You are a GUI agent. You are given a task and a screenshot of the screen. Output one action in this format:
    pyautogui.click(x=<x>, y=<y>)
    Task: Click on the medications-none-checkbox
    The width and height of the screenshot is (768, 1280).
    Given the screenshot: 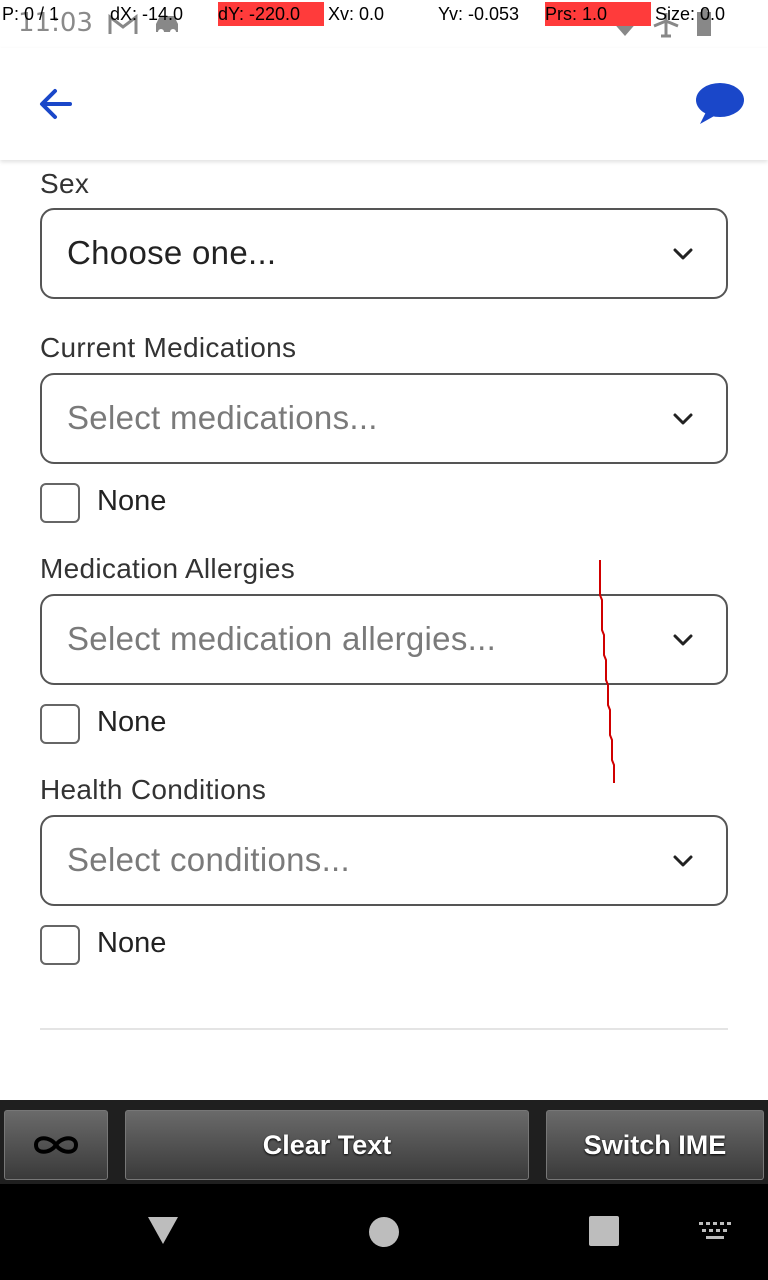 What is the action you would take?
    pyautogui.click(x=60, y=503)
    